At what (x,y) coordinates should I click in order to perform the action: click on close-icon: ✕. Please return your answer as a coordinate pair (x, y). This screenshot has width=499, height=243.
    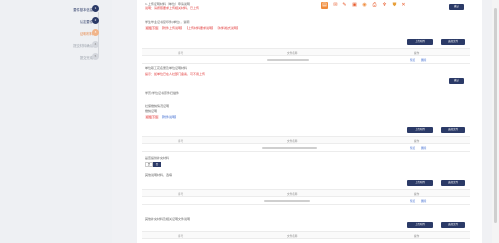
    Looking at the image, I should click on (403, 5).